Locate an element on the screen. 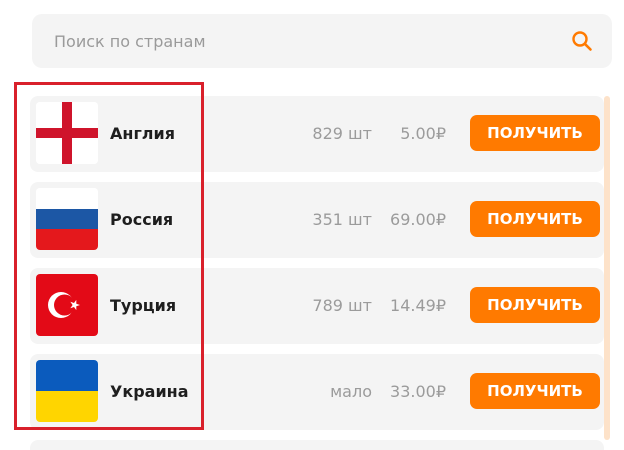 This screenshot has height=450, width=624. russia-flag-icon is located at coordinates (67, 219).